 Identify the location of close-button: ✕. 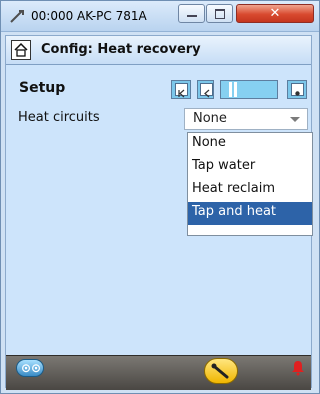
(275, 13).